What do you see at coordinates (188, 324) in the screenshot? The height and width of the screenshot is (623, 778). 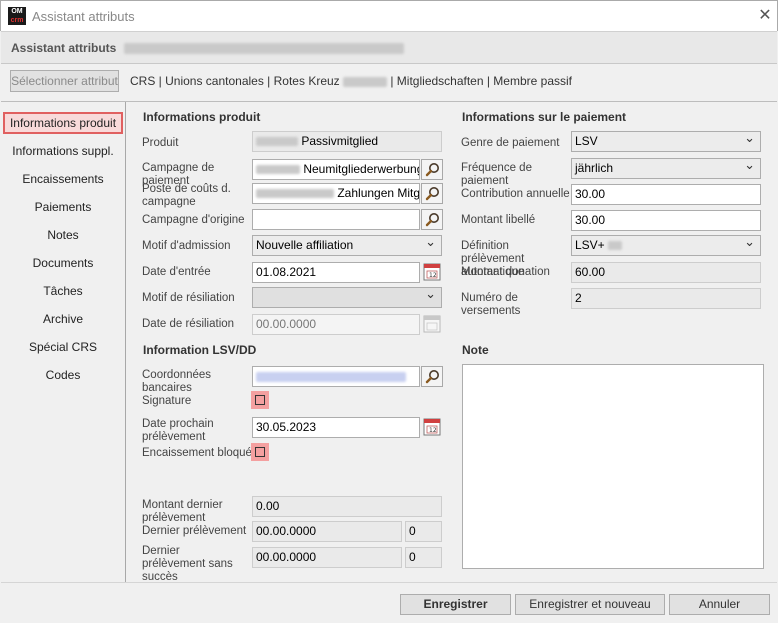 I see `date-resiliation-label: Date de résiliation` at bounding box center [188, 324].